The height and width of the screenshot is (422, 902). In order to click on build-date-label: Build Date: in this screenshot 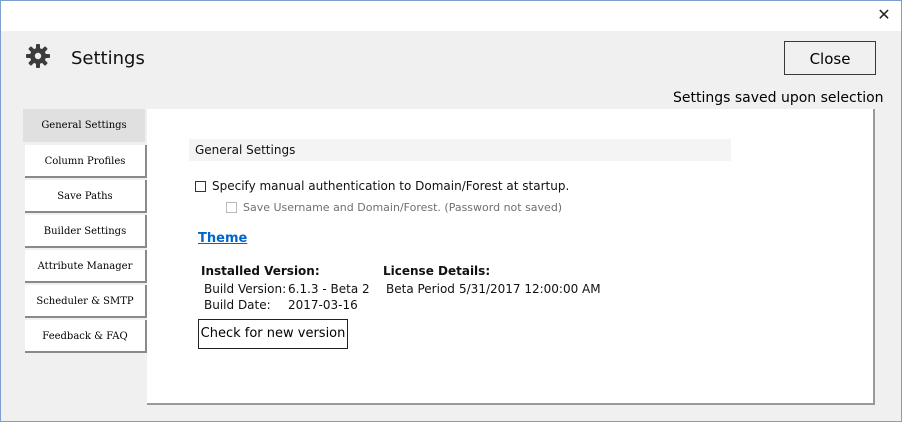, I will do `click(237, 305)`.